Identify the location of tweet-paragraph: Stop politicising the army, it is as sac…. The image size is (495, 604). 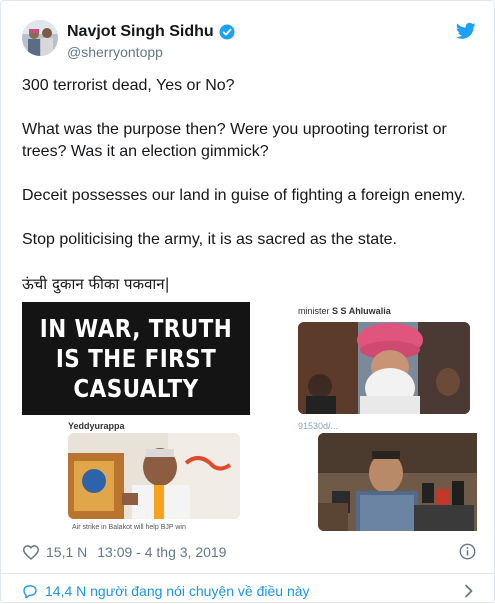
(209, 239).